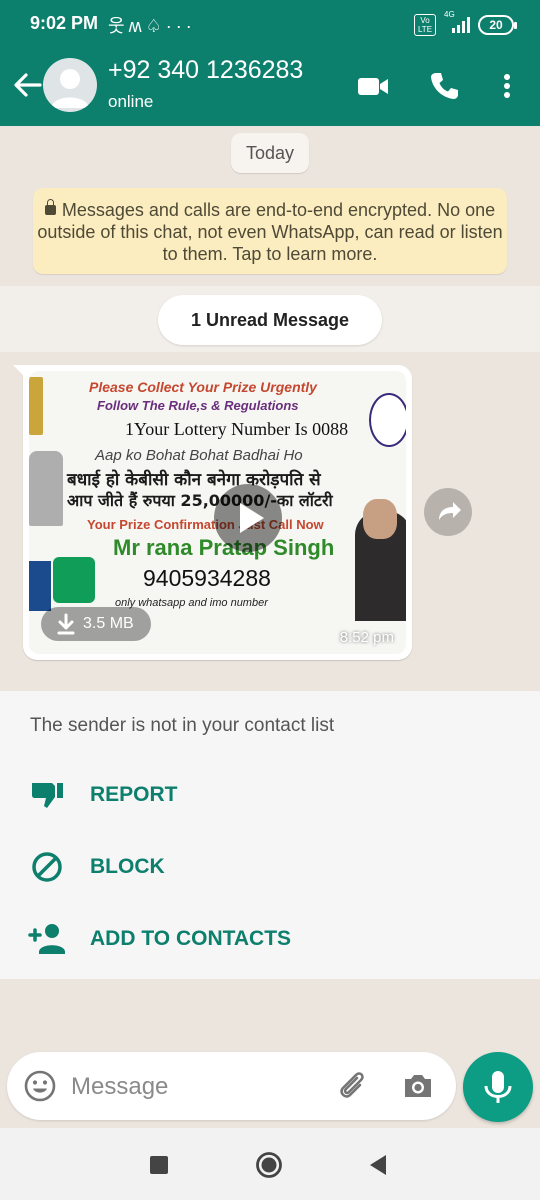 The height and width of the screenshot is (1200, 540). Describe the element at coordinates (203, 387) in the screenshot. I see `poster-line-1: Please Collect Your Prize Urgently` at that location.